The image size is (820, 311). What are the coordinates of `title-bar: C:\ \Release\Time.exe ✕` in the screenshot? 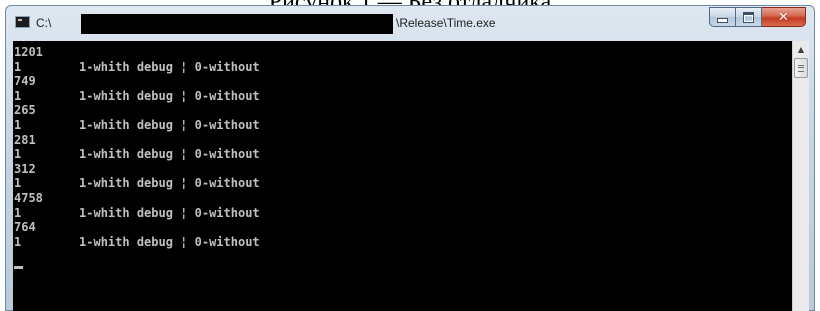 It's located at (410, 23).